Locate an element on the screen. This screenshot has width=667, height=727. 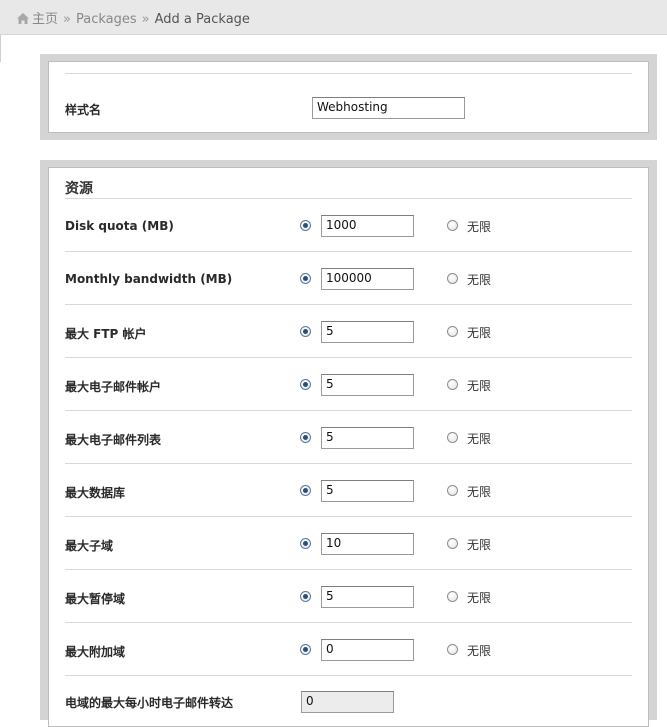
resource-label: 最大 FTP 帐户 is located at coordinates (106, 334).